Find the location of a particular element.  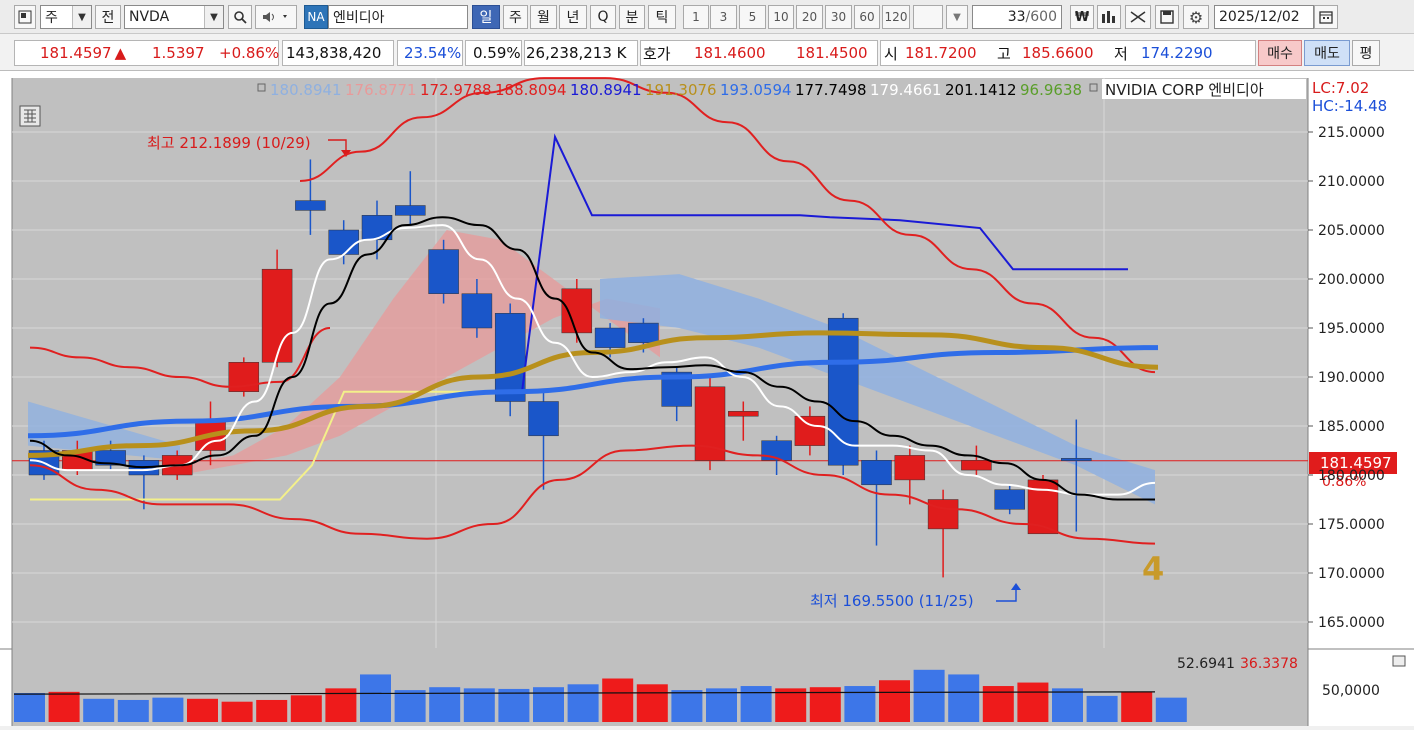

ytick-label-7: 180.0000 is located at coordinates (1351, 476).